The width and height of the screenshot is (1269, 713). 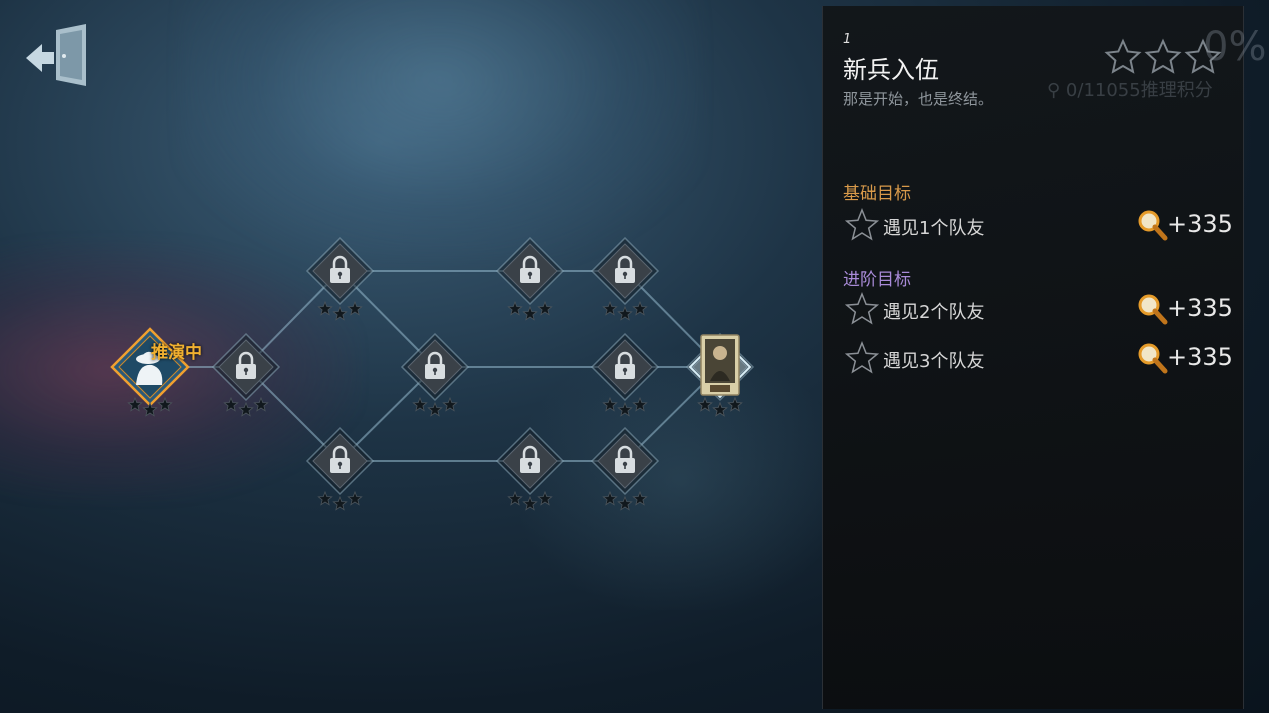 What do you see at coordinates (877, 280) in the screenshot?
I see `advanced-goals-label: 进阶目标` at bounding box center [877, 280].